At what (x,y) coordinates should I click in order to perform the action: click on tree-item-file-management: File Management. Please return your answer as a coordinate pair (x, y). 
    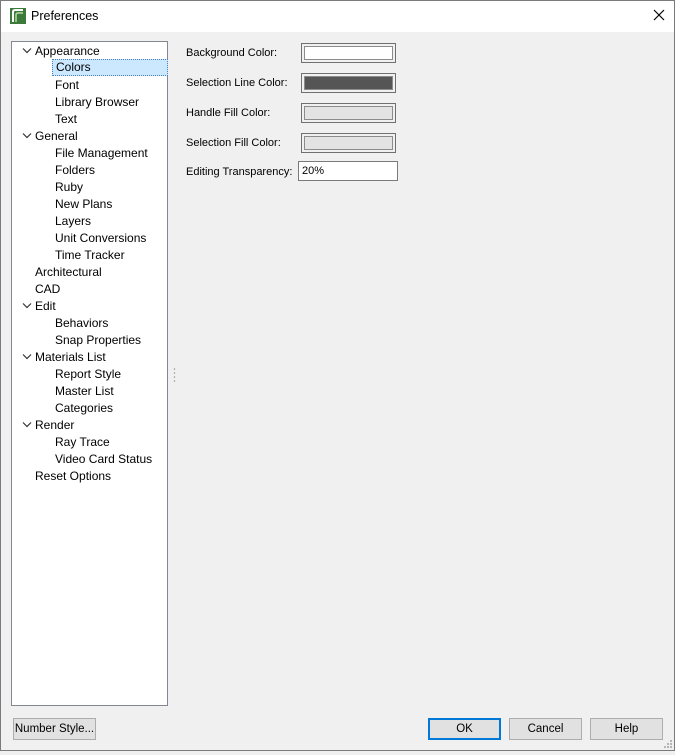
    Looking at the image, I should click on (101, 153).